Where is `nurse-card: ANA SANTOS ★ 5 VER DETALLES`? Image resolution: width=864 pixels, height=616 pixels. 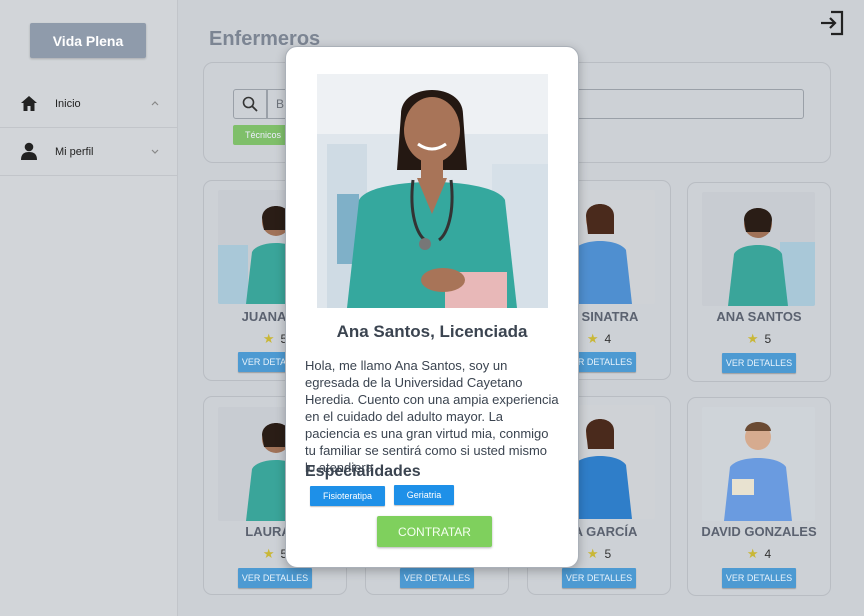 nurse-card: ANA SANTOS ★ 5 VER DETALLES is located at coordinates (759, 282).